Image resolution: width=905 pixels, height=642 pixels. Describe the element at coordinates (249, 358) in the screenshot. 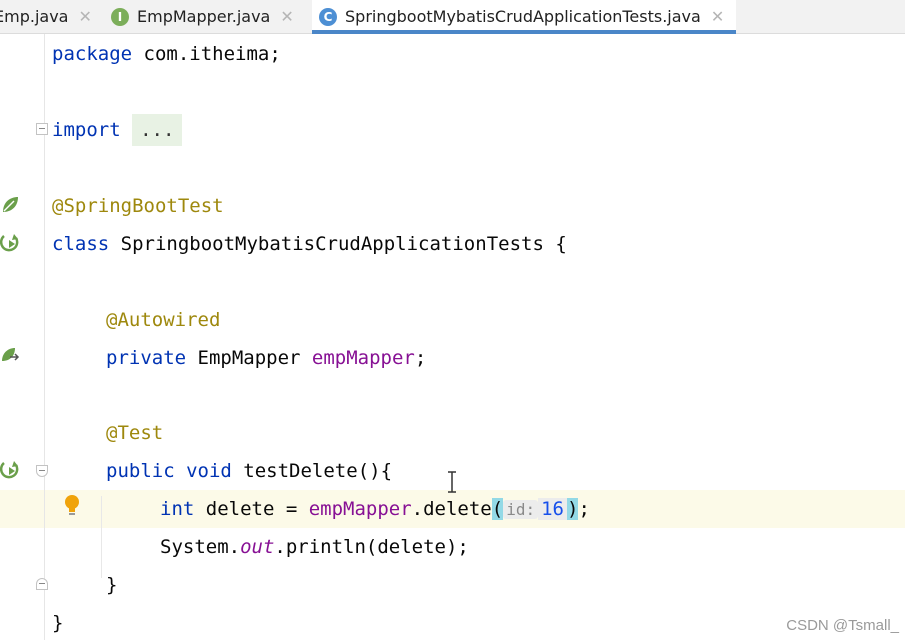

I see `code-text: EmpMapper` at that location.